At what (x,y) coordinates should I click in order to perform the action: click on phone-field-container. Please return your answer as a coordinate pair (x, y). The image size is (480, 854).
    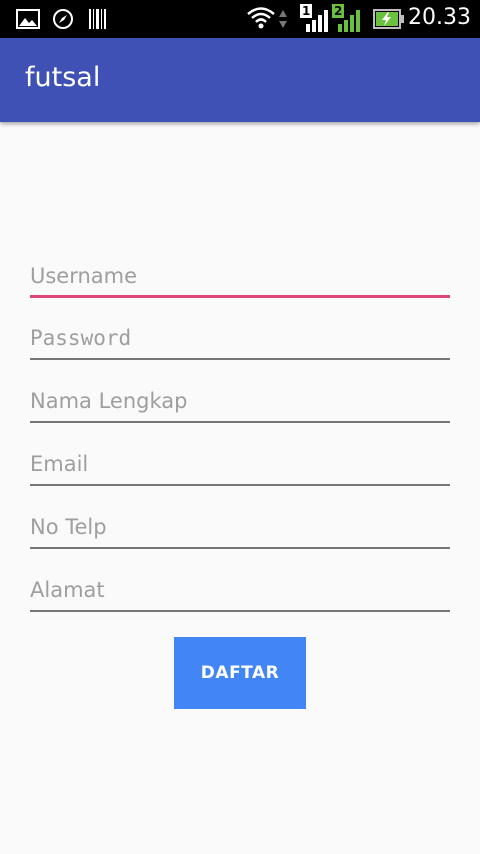
    Looking at the image, I should click on (240, 529).